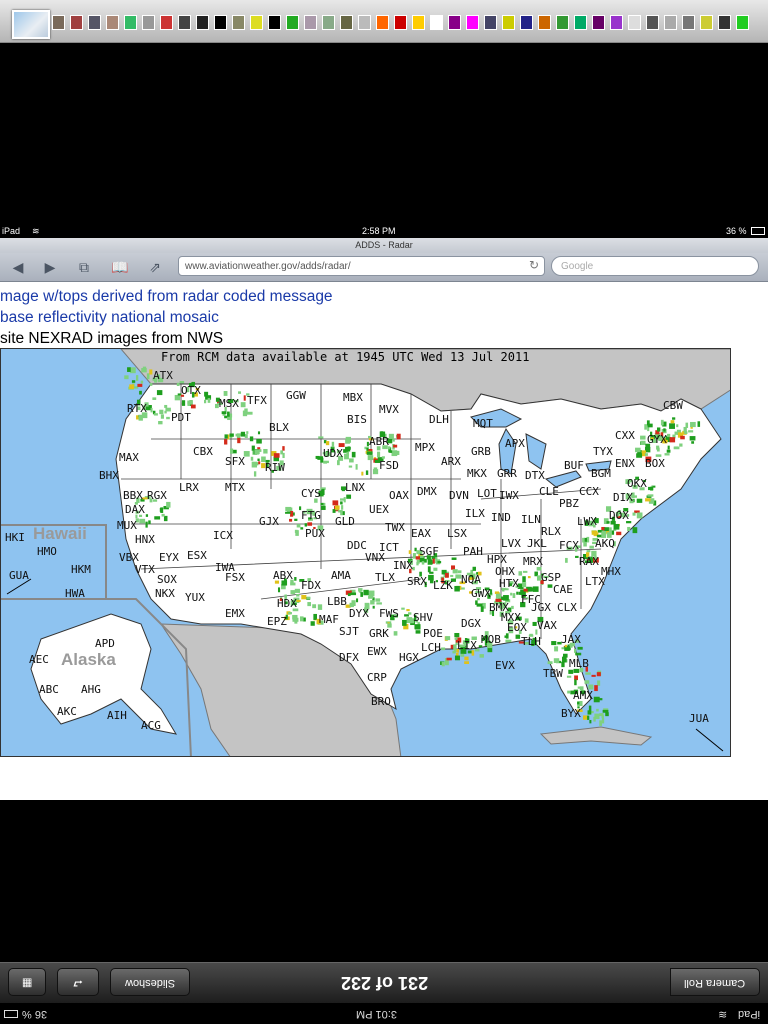 This screenshot has width=768, height=1024. I want to click on wifi-icon: ≋, so click(36, 231).